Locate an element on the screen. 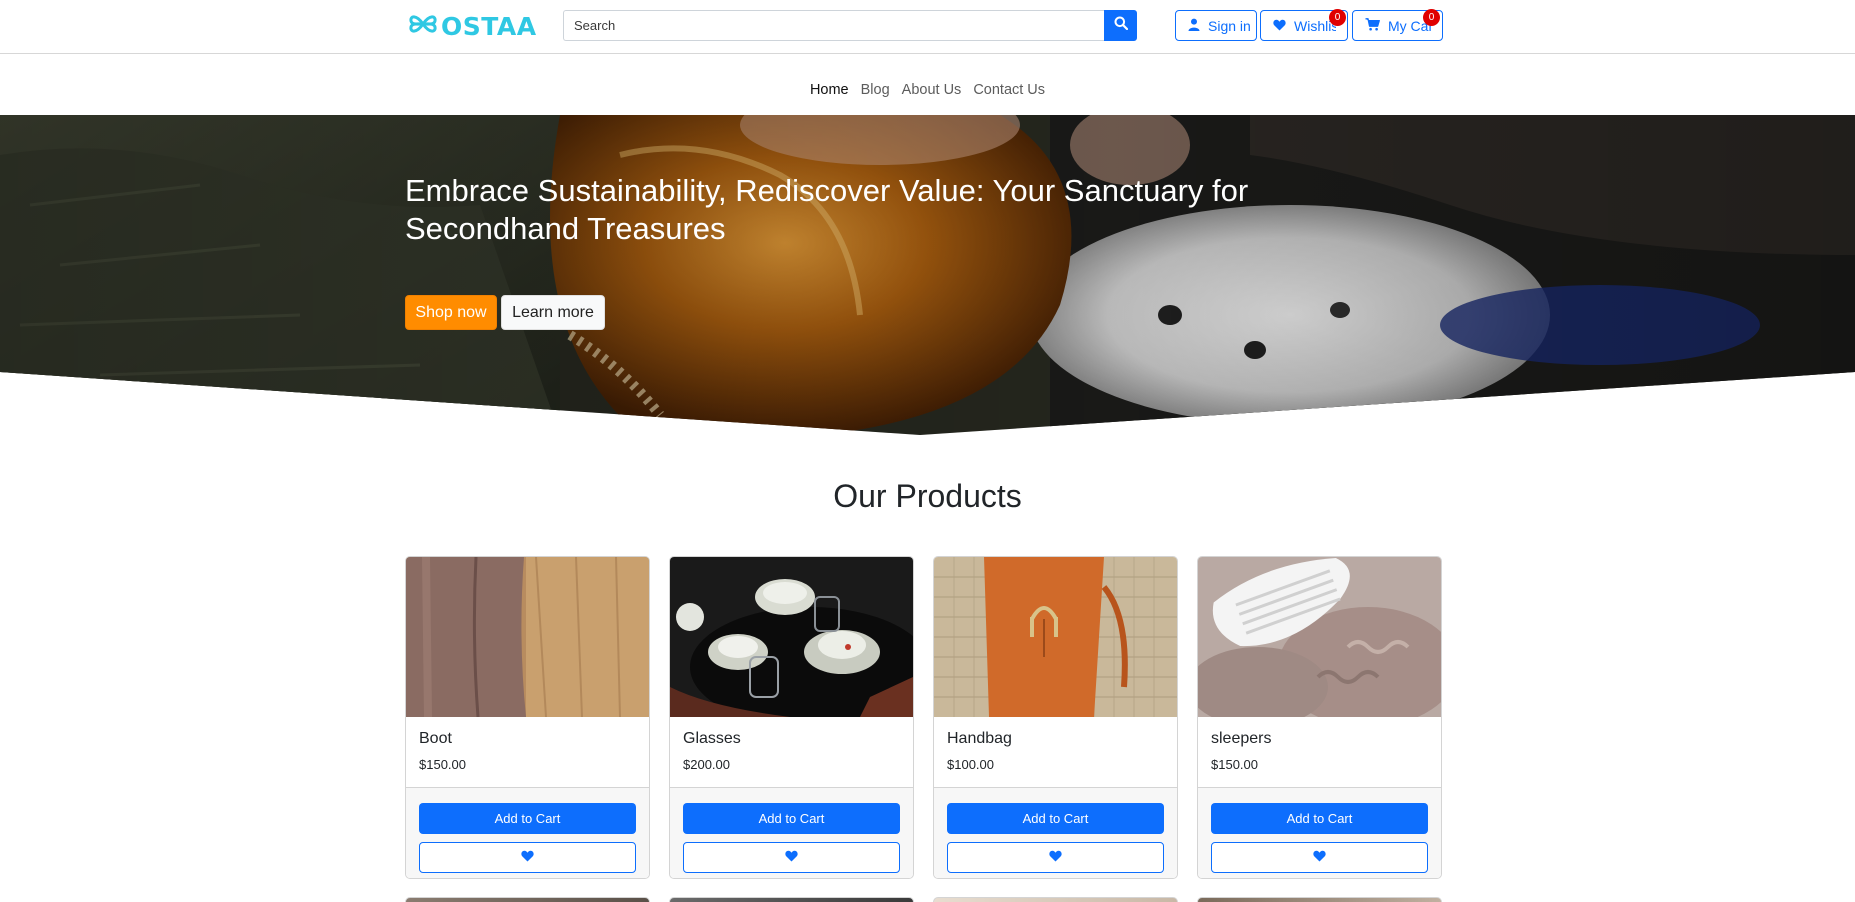 Image resolution: width=1855 pixels, height=902 pixels. user-icon is located at coordinates (1194, 26).